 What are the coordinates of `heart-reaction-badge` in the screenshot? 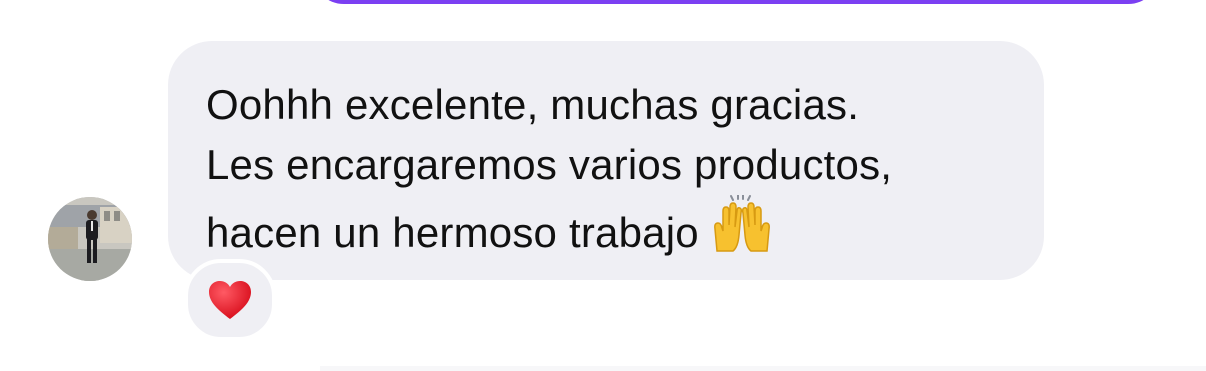 It's located at (230, 300).